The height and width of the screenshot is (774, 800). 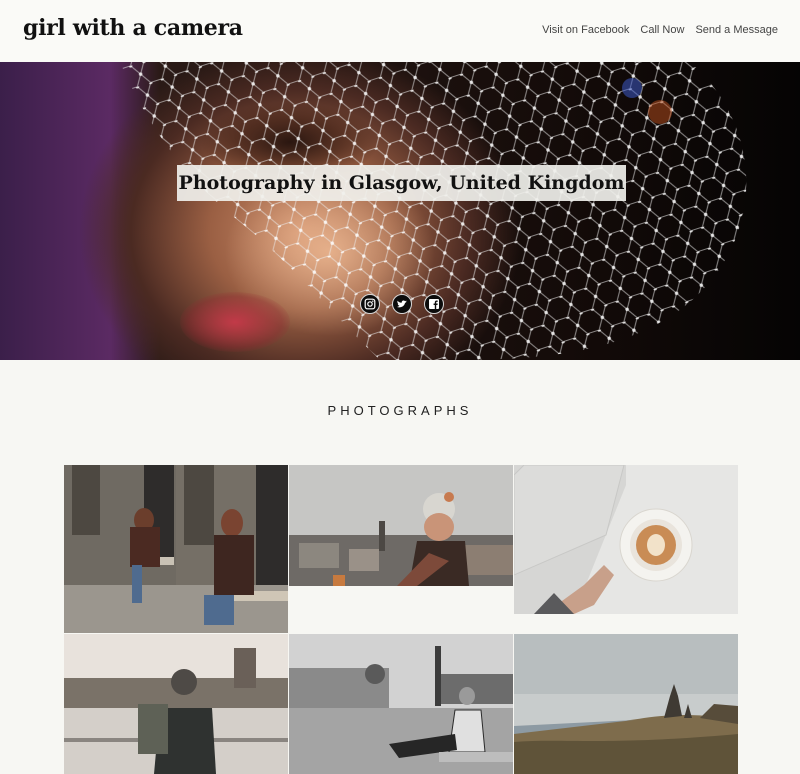 What do you see at coordinates (400, 410) in the screenshot?
I see `section-title-photographs: PHOTOGRAPHS` at bounding box center [400, 410].